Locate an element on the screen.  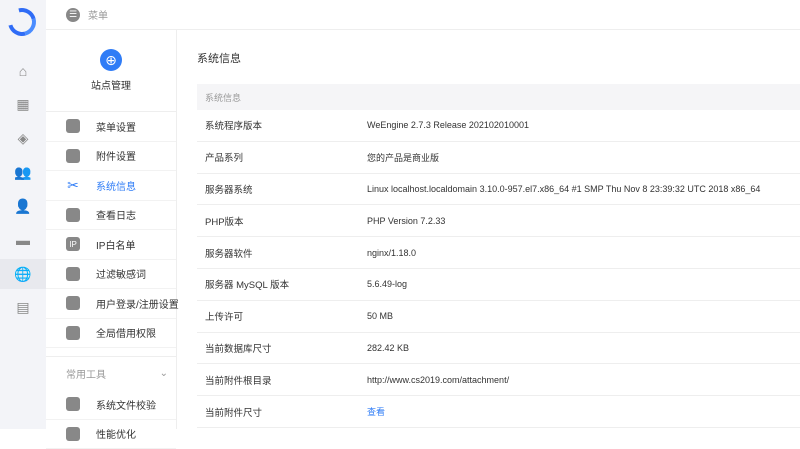
filter-icon is located at coordinates (73, 274).